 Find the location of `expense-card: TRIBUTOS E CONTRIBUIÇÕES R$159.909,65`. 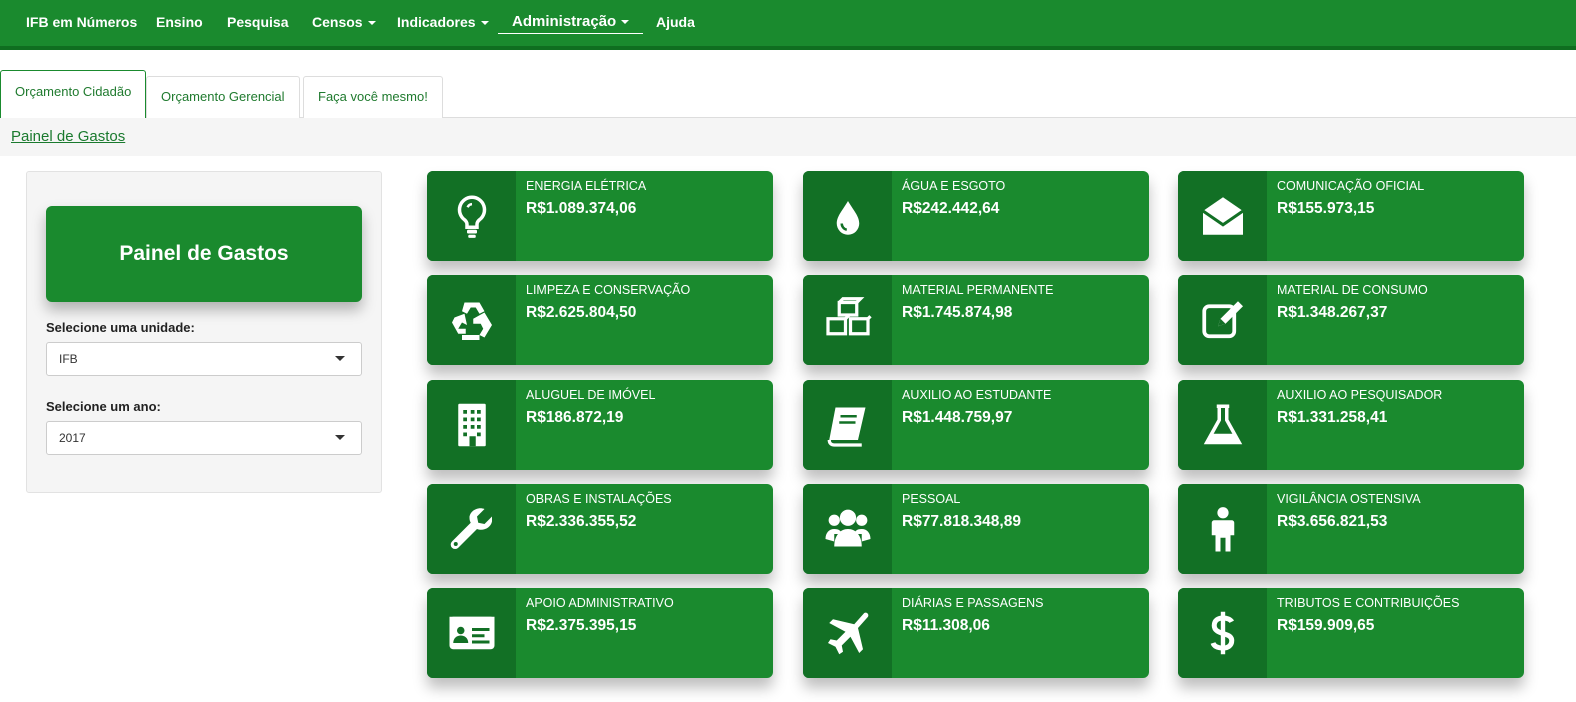

expense-card: TRIBUTOS E CONTRIBUIÇÕES R$159.909,65 is located at coordinates (1351, 633).